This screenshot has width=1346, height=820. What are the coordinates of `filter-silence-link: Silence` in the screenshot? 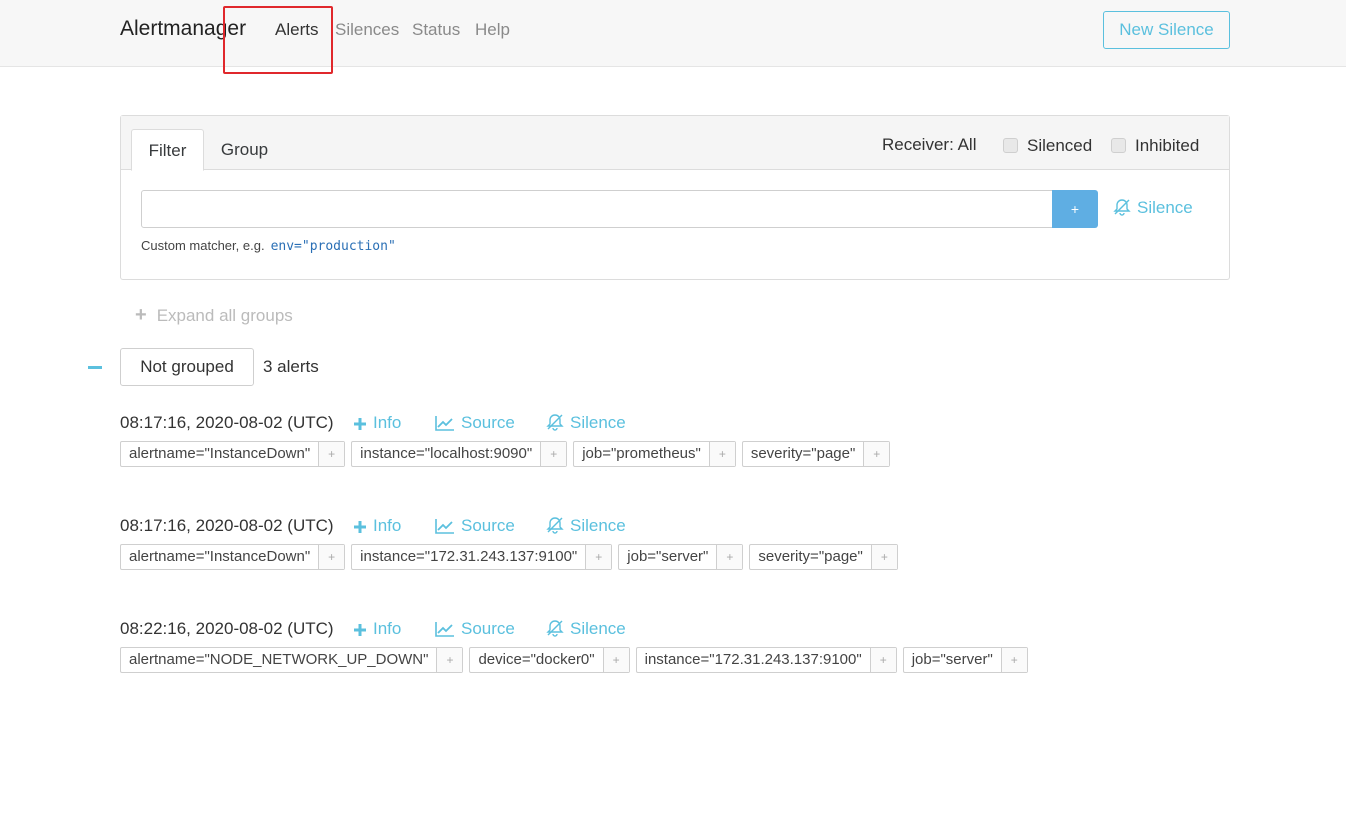 It's located at (1153, 208).